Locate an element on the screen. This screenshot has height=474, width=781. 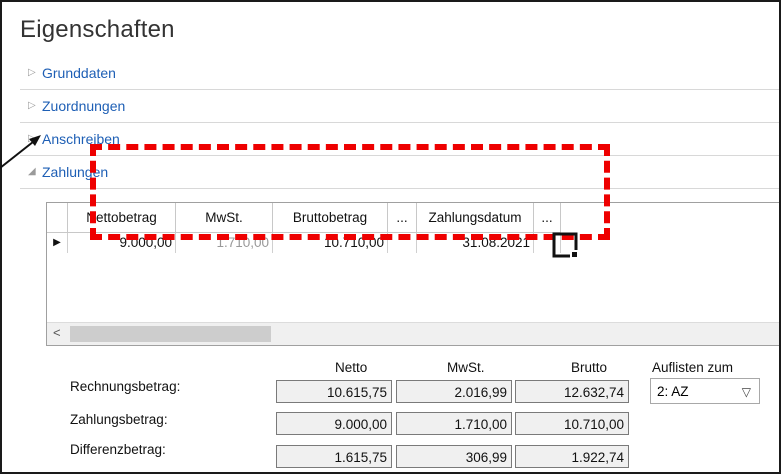
summary-header-netto: Netto is located at coordinates (351, 367).